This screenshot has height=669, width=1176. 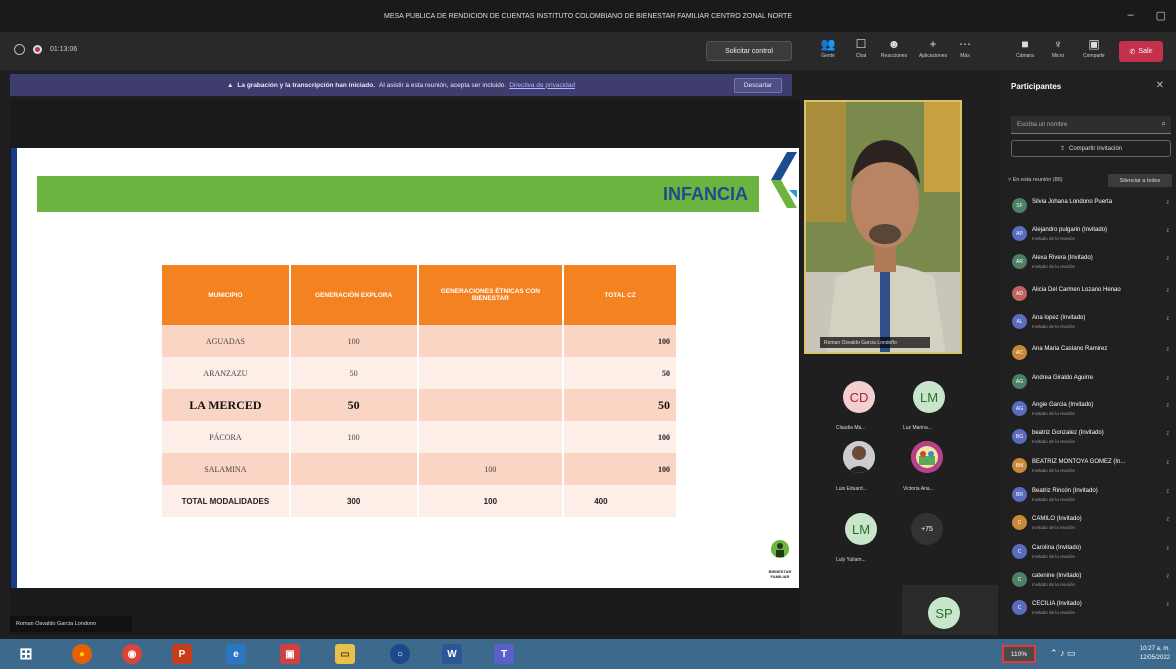 What do you see at coordinates (236, 654) in the screenshot?
I see `taskbar-app: e` at bounding box center [236, 654].